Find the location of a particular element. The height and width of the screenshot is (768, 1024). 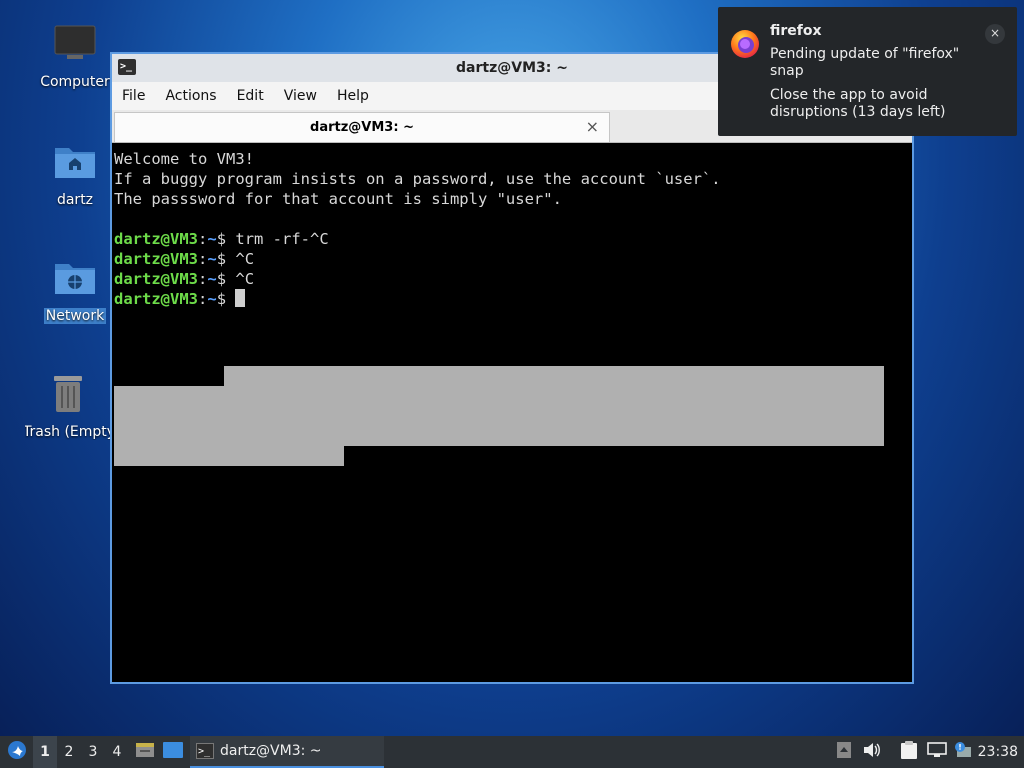

close-notification-button: × is located at coordinates (995, 34).